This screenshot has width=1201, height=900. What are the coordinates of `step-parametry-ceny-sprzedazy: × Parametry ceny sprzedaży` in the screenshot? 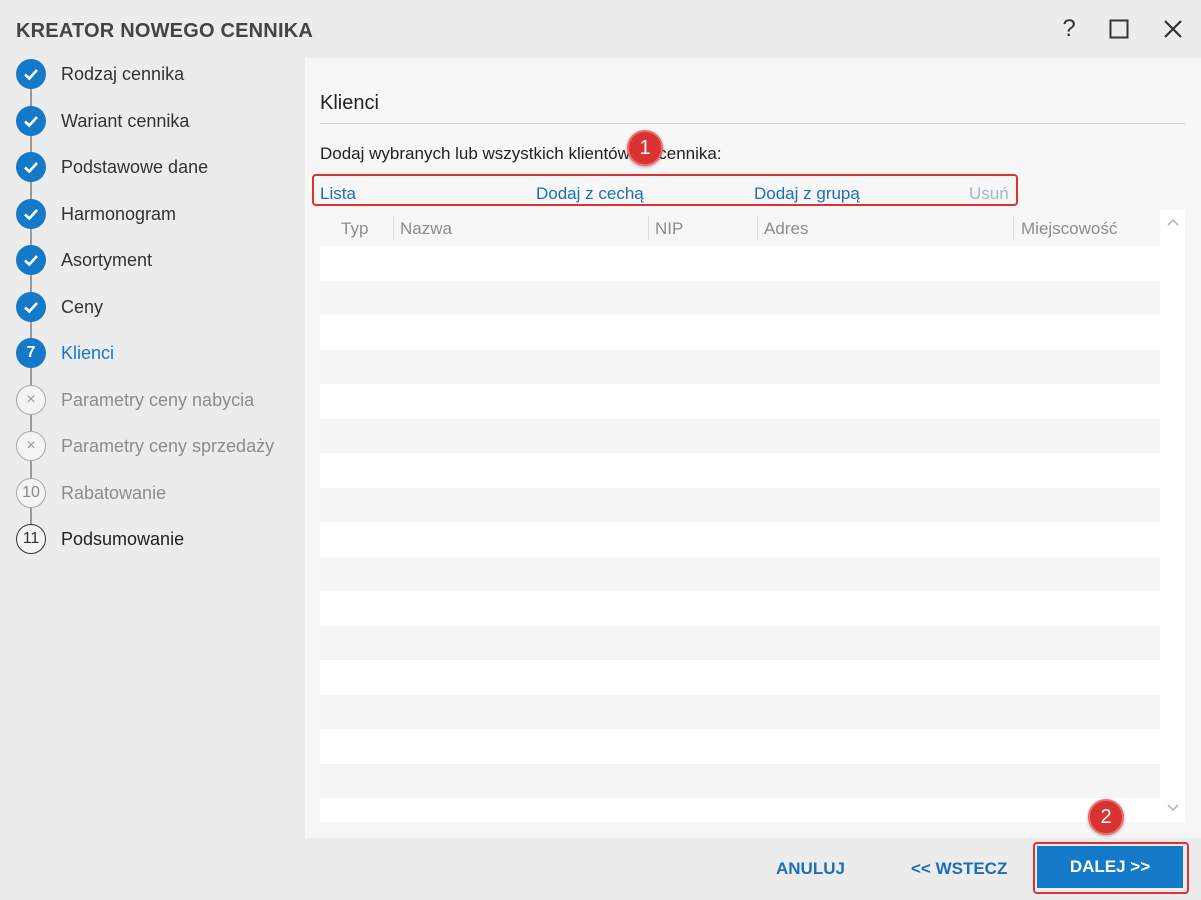 It's located at (156, 446).